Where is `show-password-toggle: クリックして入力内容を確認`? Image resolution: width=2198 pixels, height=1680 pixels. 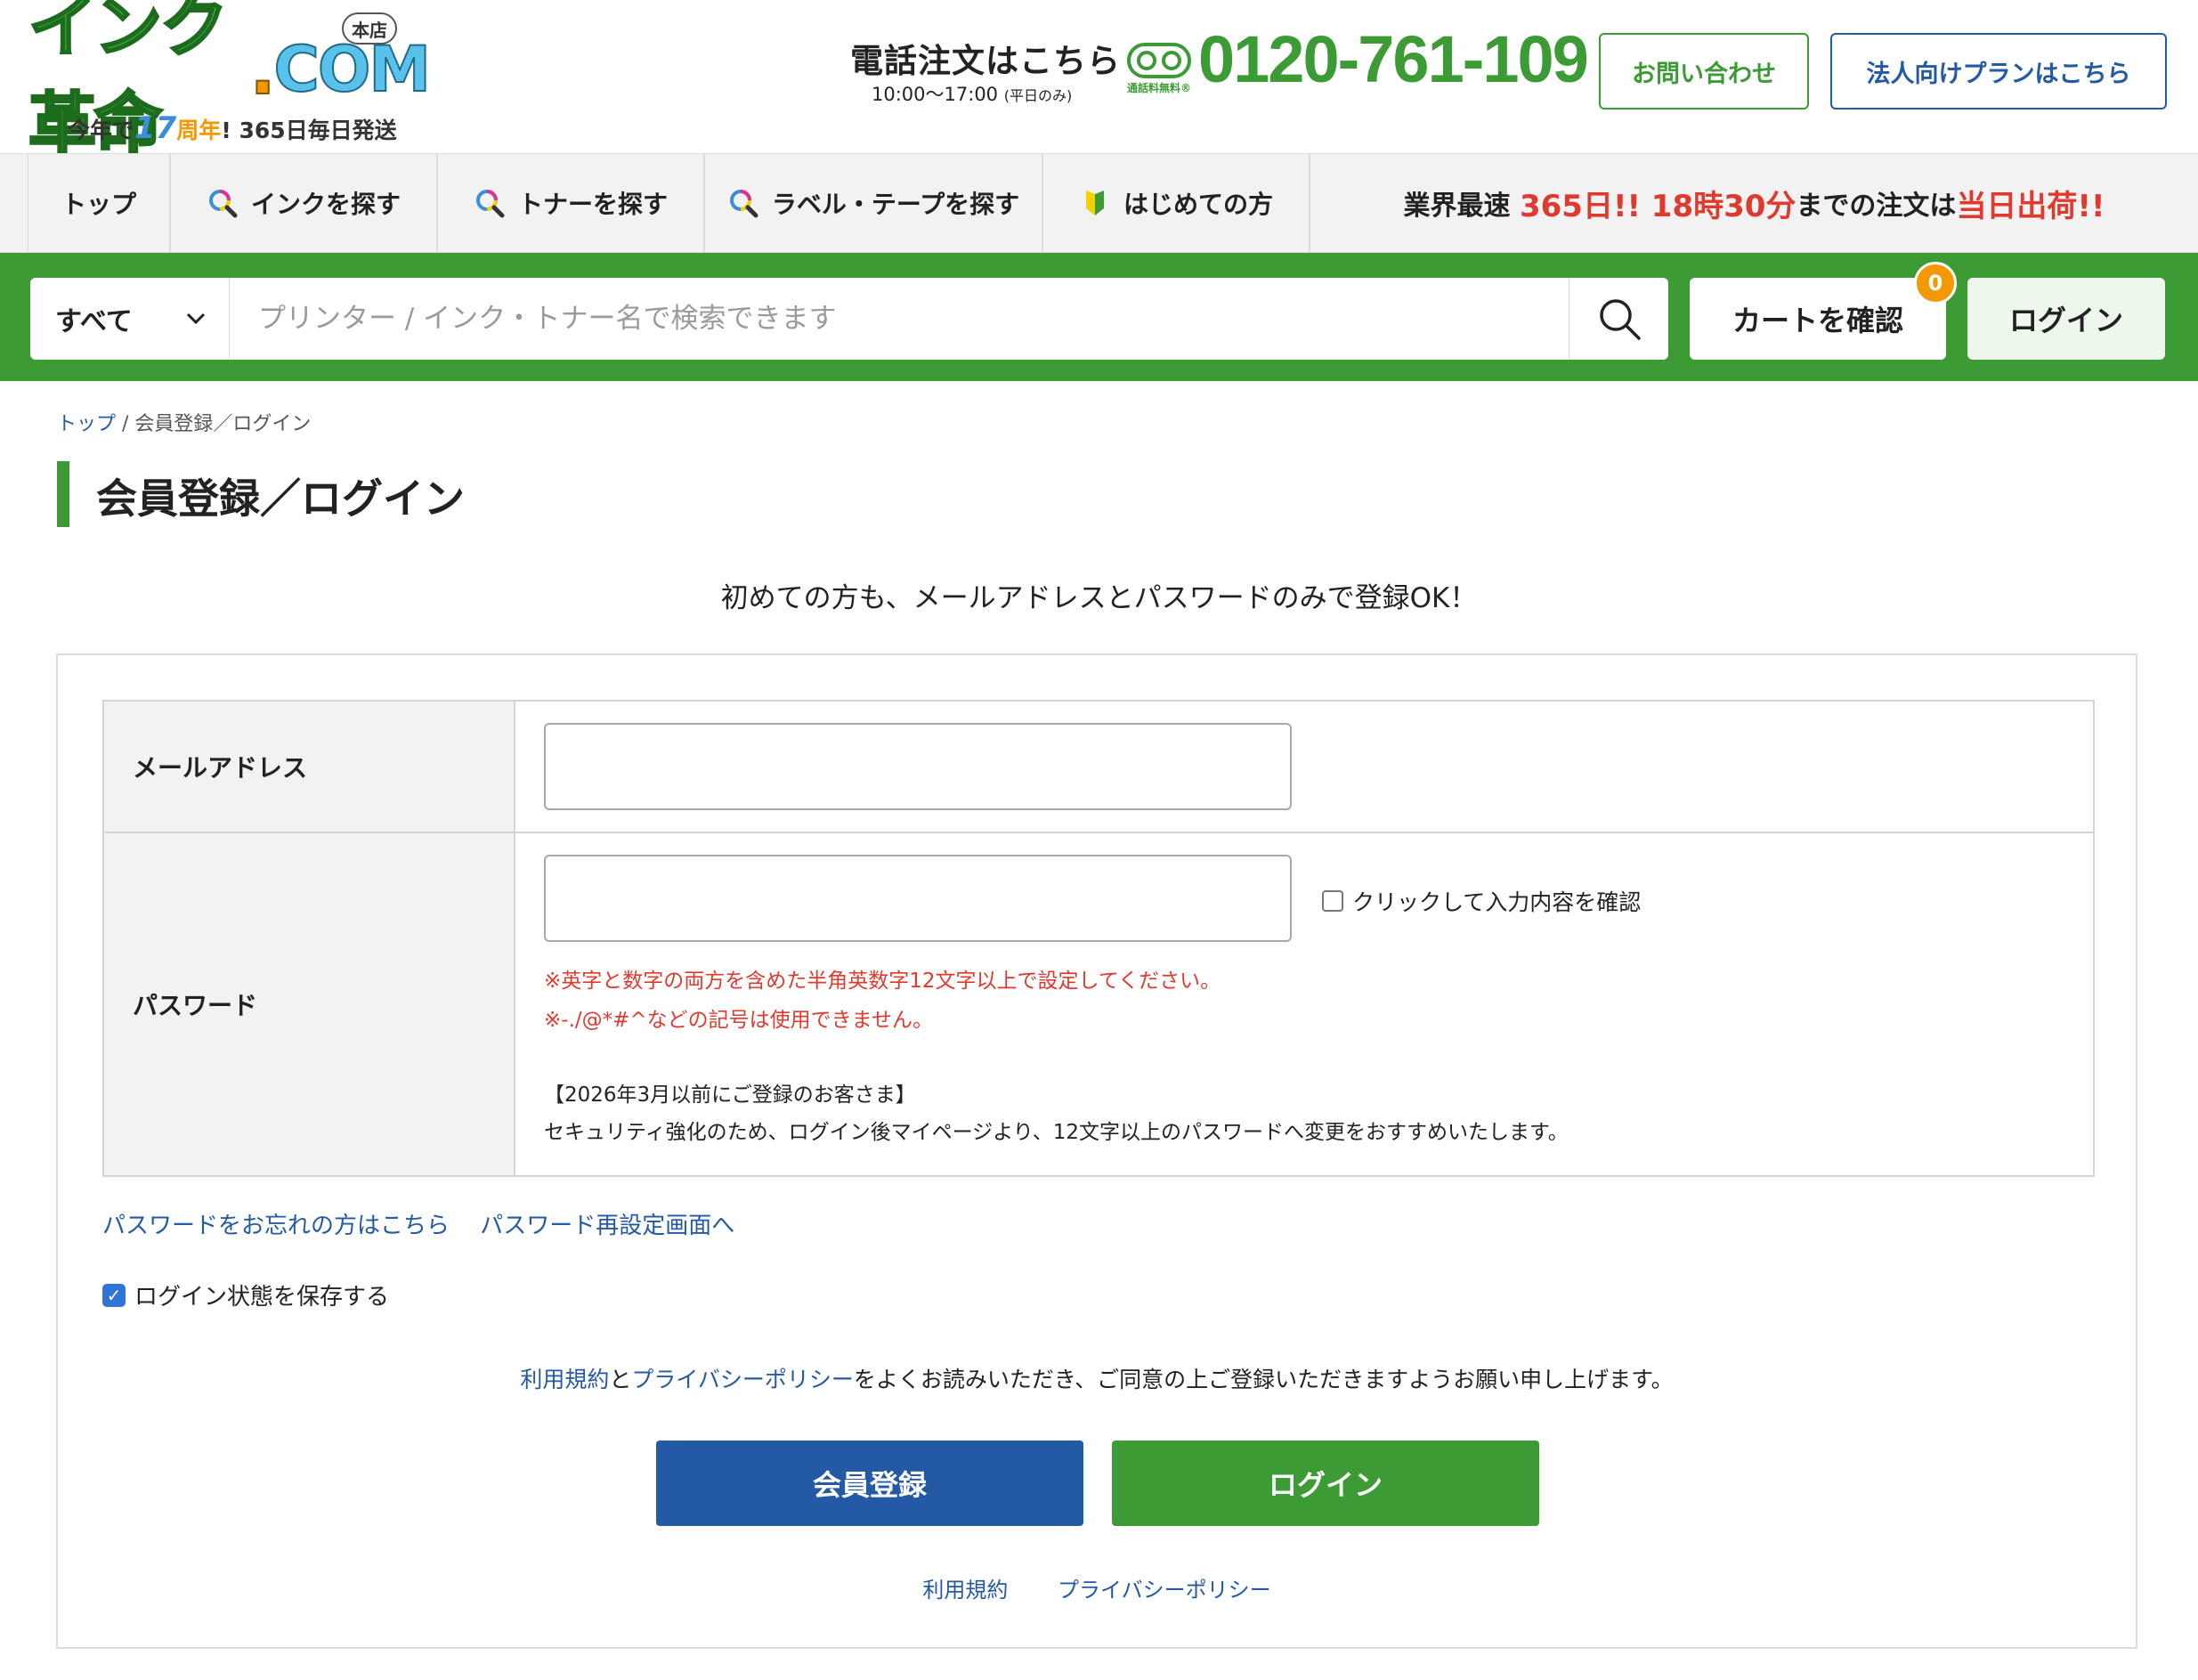 show-password-toggle: クリックして入力内容を確認 is located at coordinates (1482, 901).